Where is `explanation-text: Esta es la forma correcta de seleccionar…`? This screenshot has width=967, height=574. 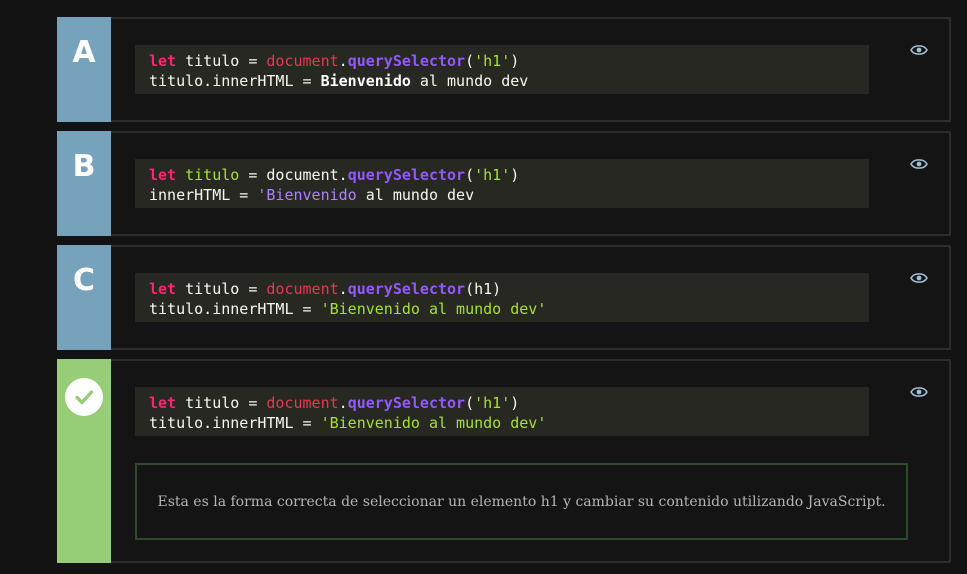
explanation-text: Esta es la forma correcta de seleccionar… is located at coordinates (521, 501).